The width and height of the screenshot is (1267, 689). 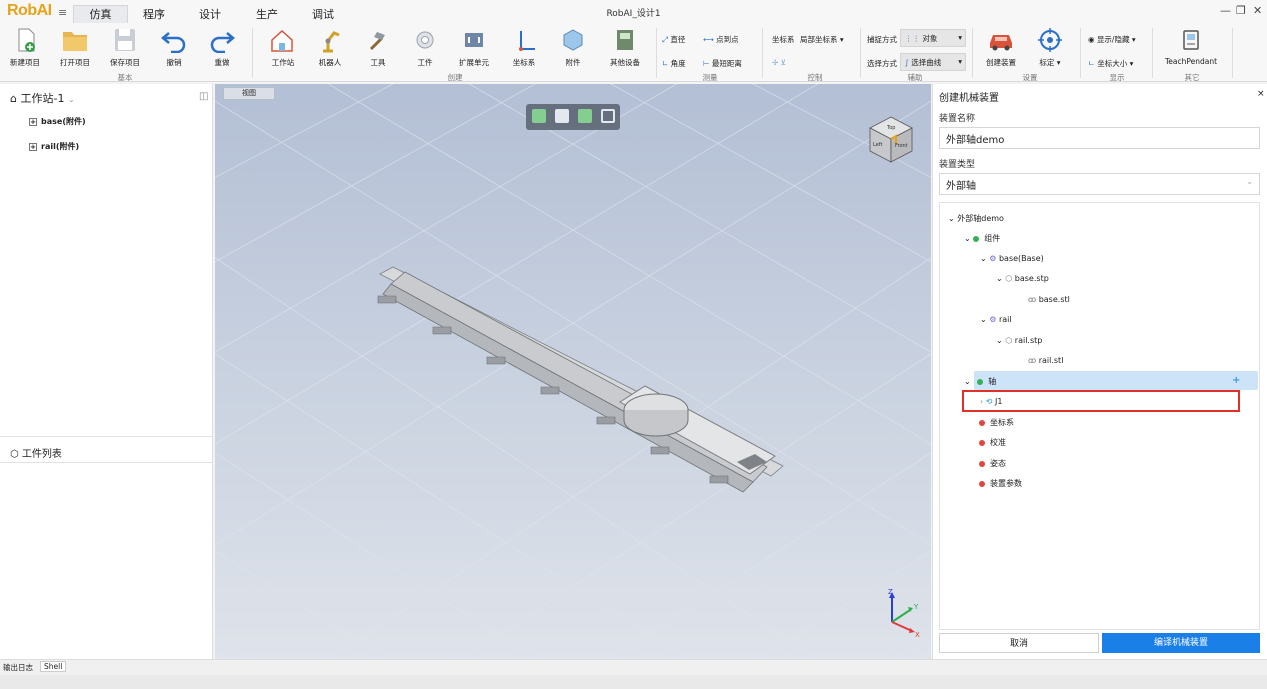 I want to click on restore-button: ❐, so click(x=1241, y=10).